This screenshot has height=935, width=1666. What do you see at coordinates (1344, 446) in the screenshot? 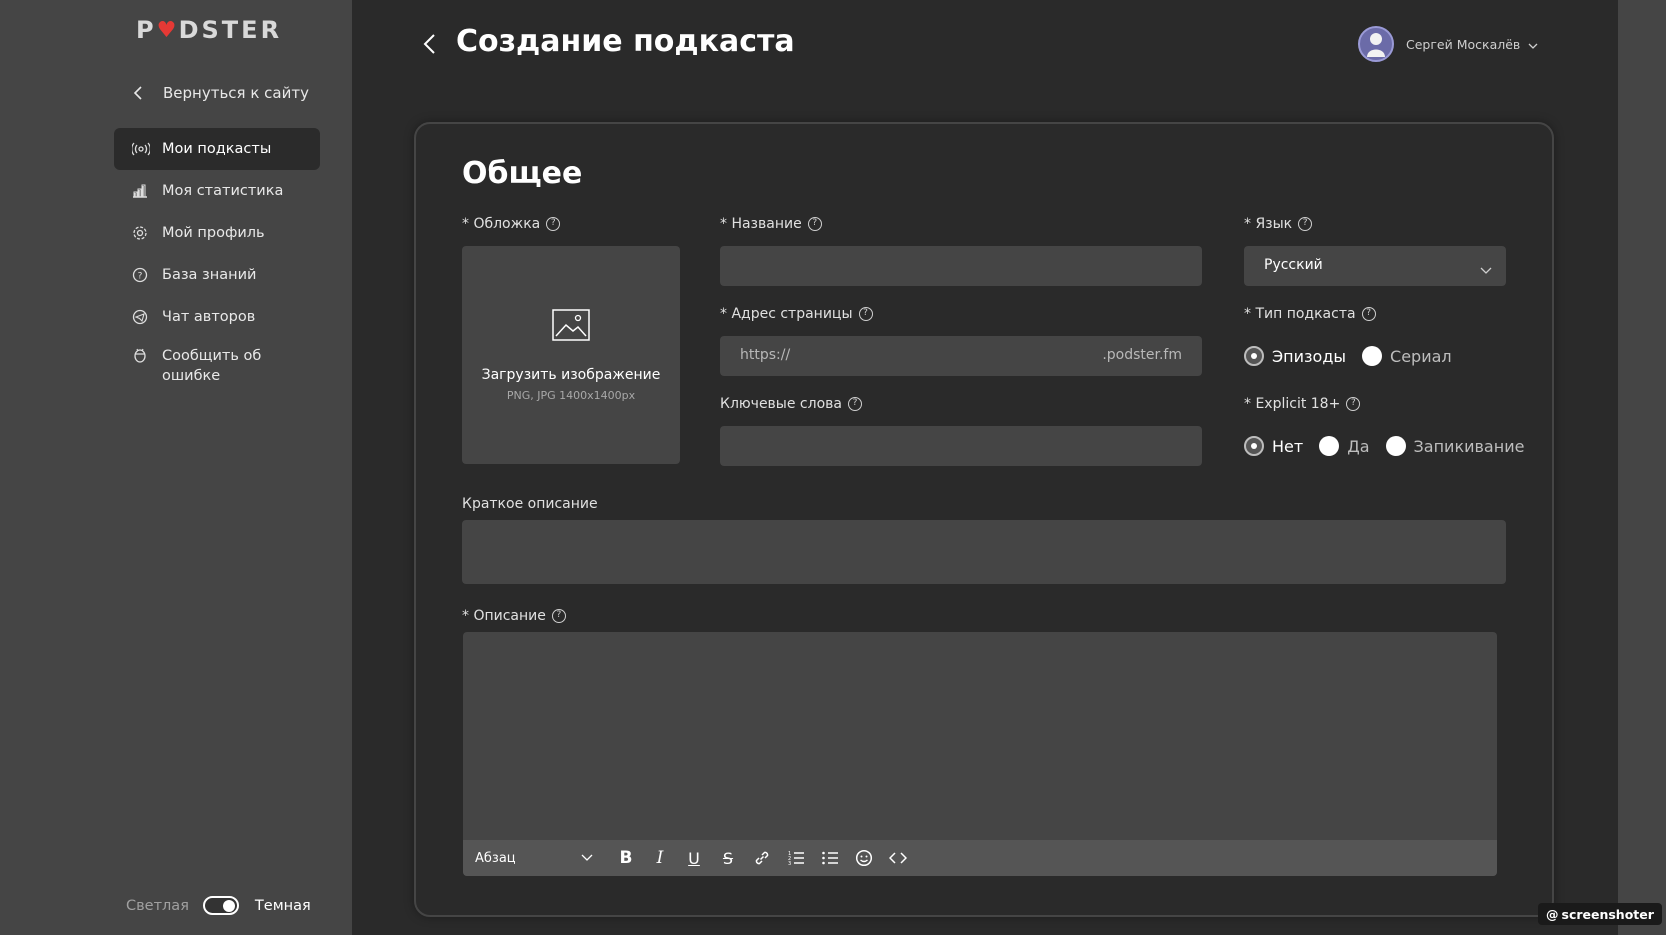
I see `radio-explicit-yes: Да` at bounding box center [1344, 446].